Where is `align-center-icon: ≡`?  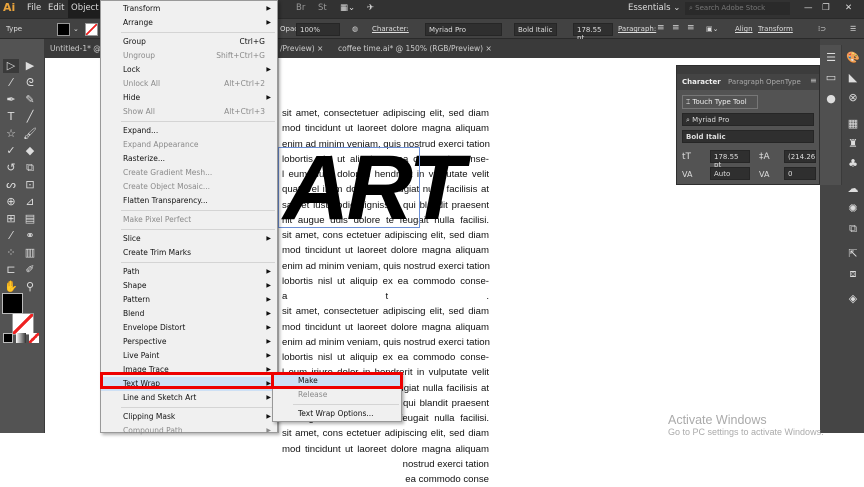
align-center-icon: ≡ is located at coordinates (676, 28).